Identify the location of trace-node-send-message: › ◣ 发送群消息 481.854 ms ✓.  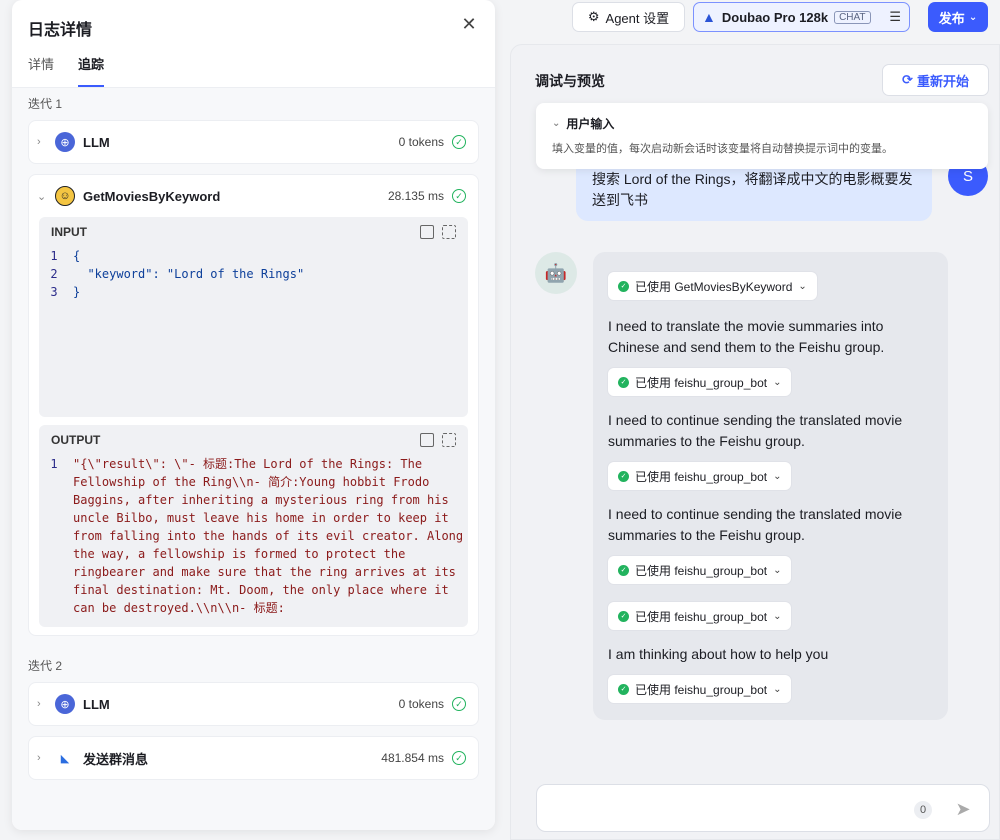
(253, 758).